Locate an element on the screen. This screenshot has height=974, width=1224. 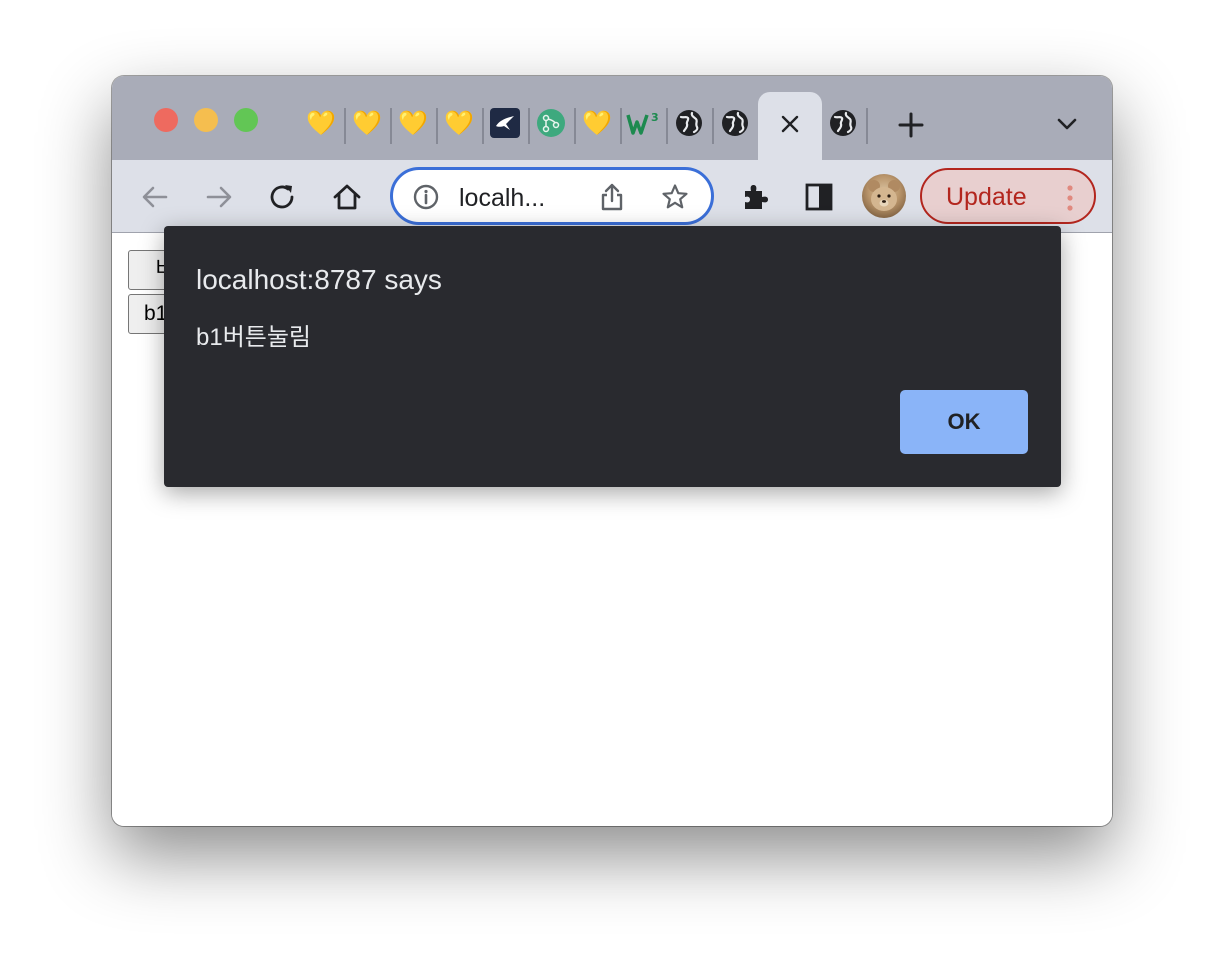
extensions-puzzle-icon is located at coordinates (755, 197).